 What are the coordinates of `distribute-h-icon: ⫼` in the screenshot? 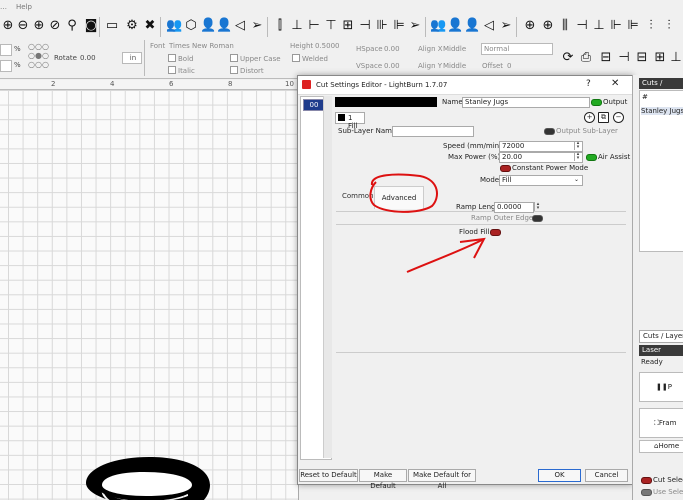 It's located at (565, 26).